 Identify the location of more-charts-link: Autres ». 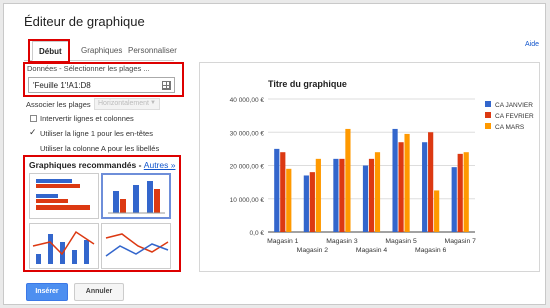
(160, 165).